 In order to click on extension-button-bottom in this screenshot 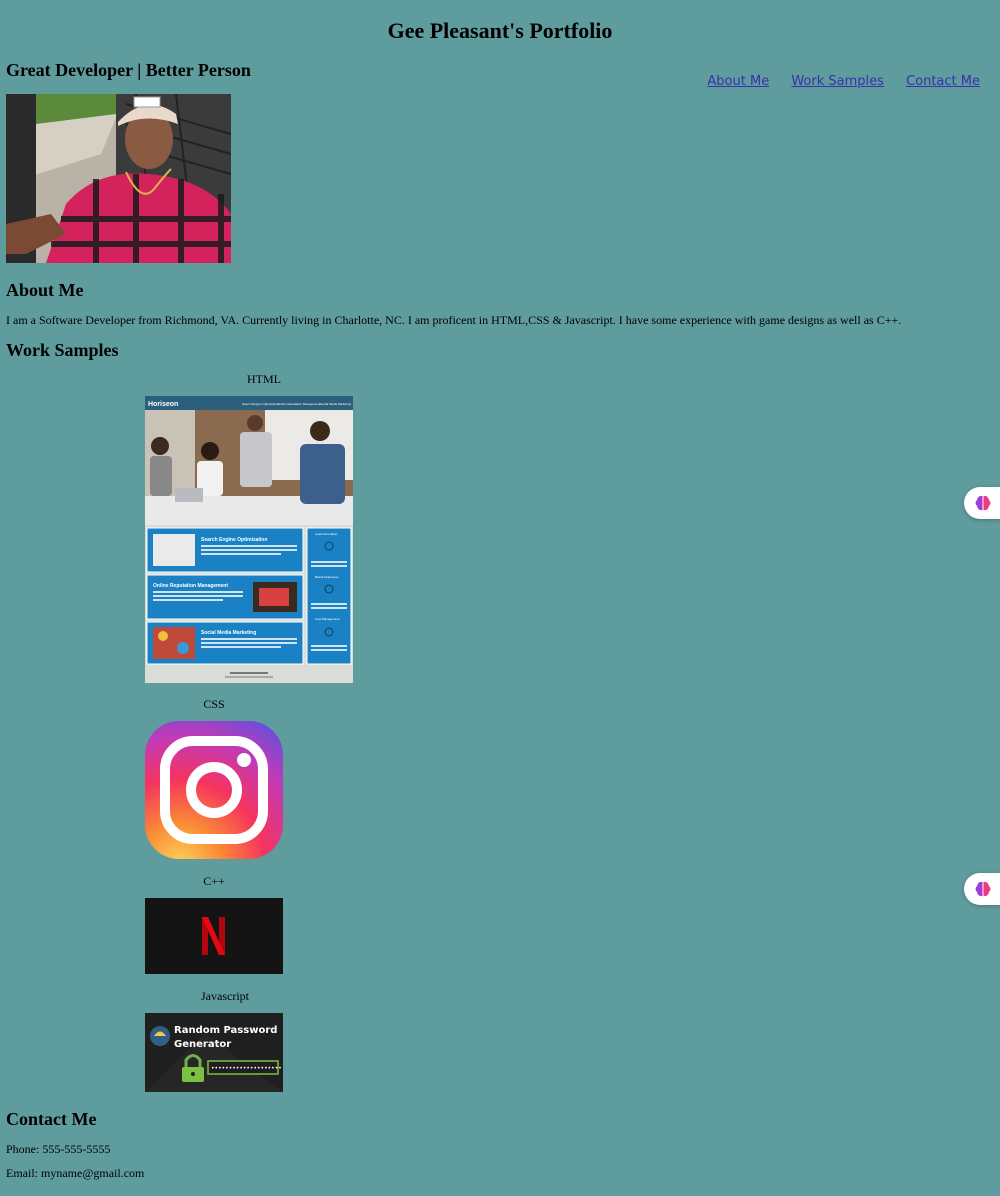, I will do `click(982, 889)`.